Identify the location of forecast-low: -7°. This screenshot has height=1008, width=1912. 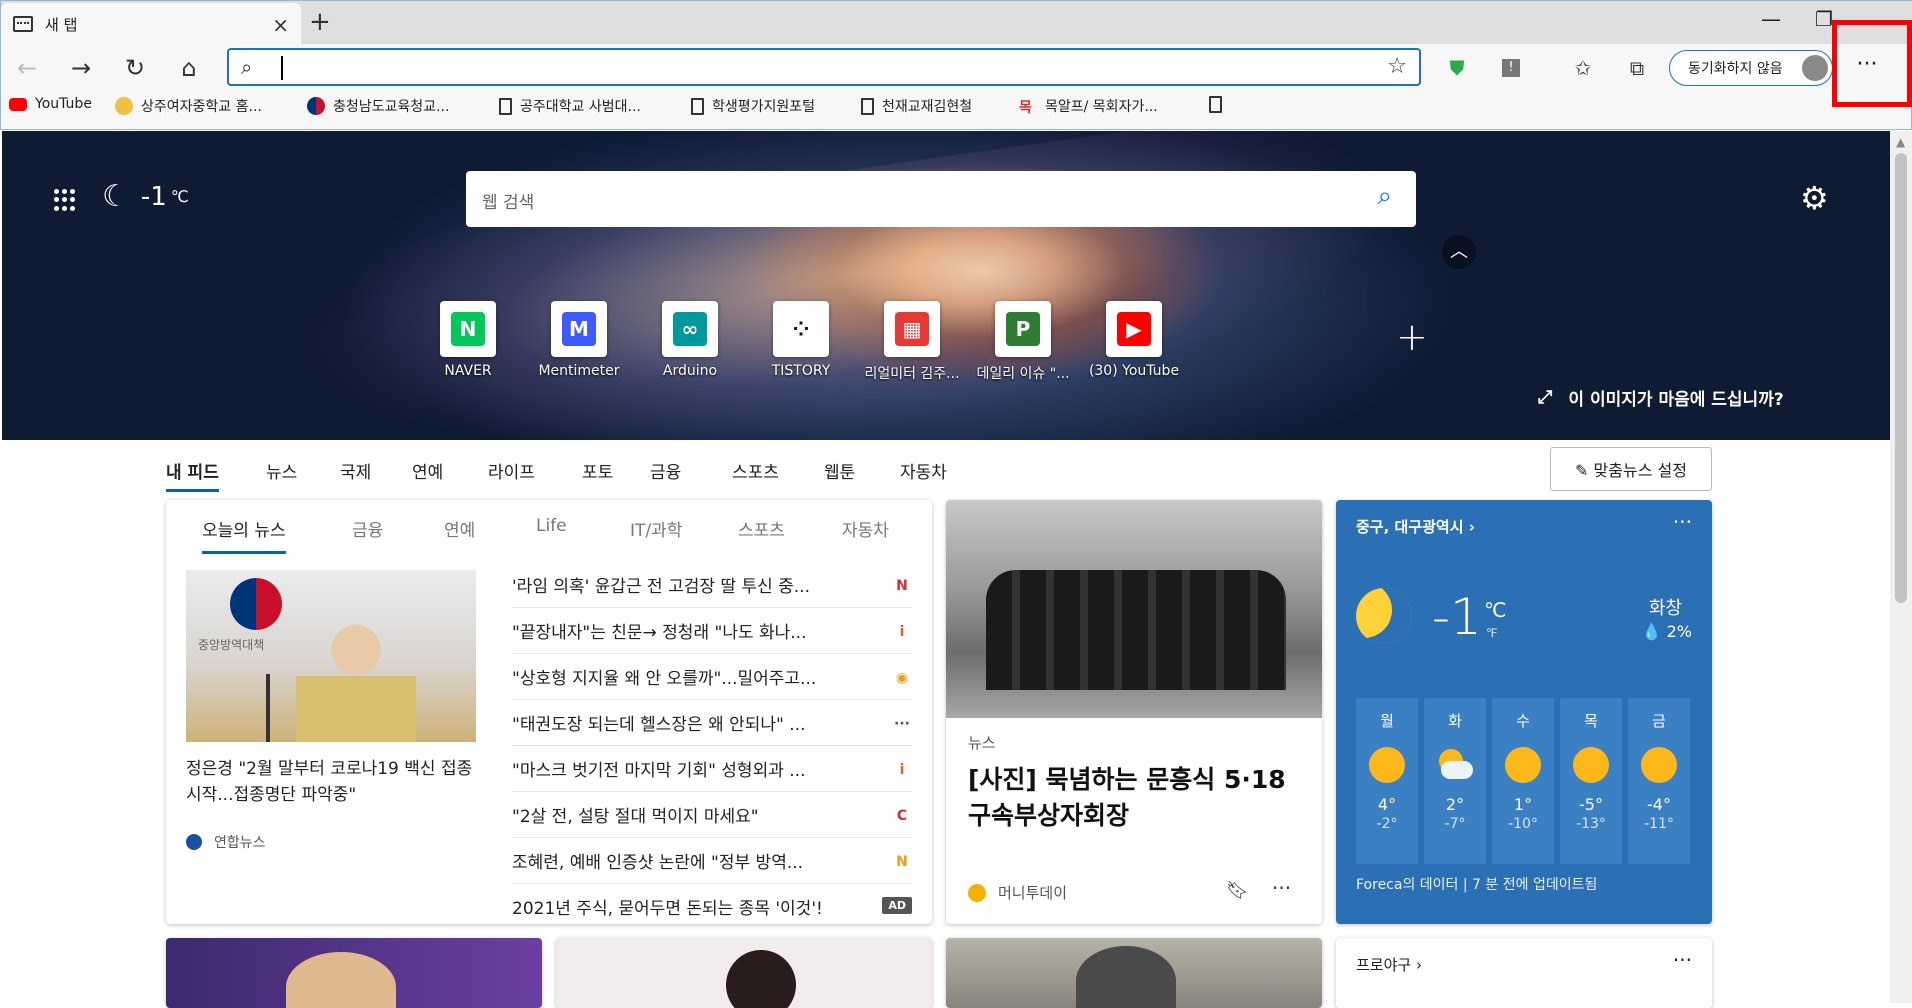
(1455, 824).